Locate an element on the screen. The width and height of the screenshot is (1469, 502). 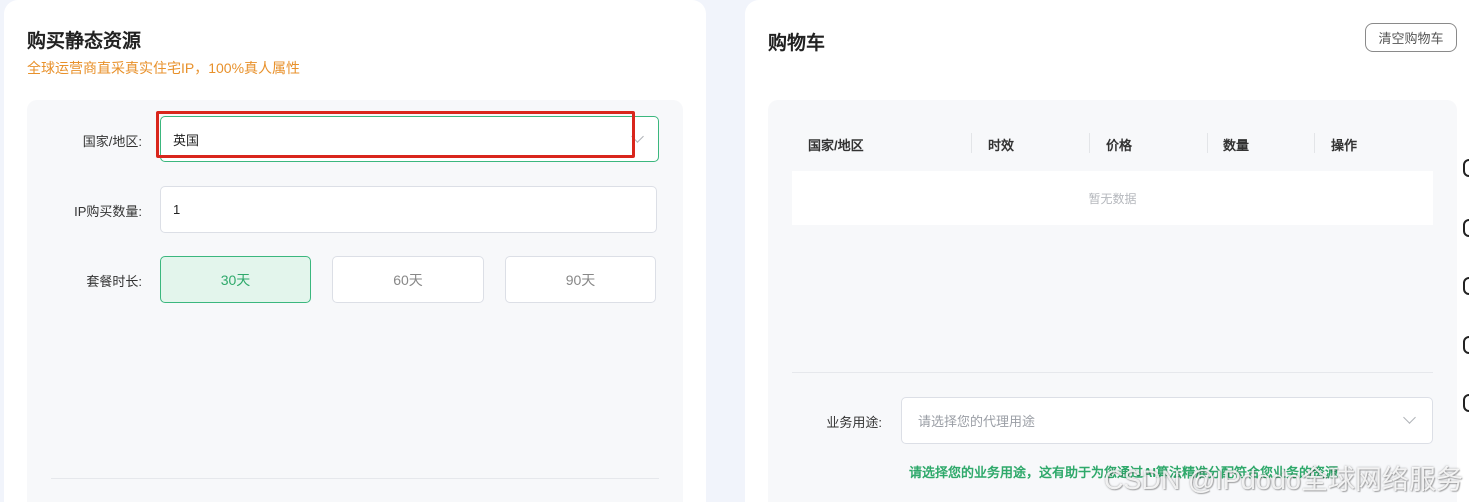
cart-divider is located at coordinates (1112, 372).